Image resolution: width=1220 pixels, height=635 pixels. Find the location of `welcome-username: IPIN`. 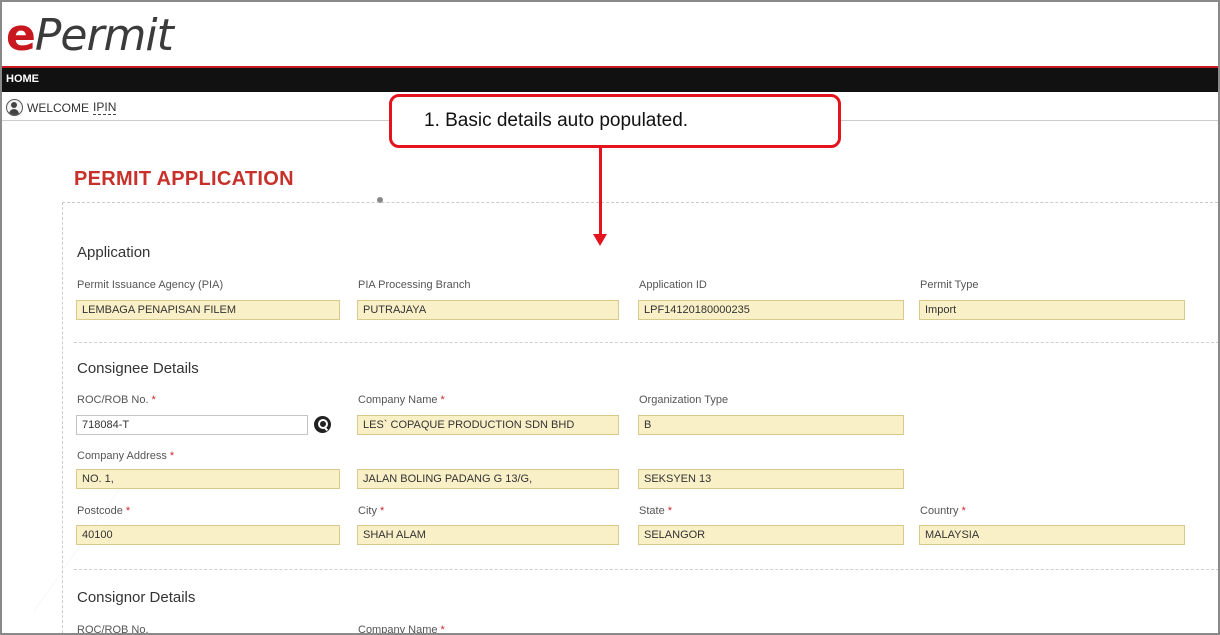

welcome-username: IPIN is located at coordinates (105, 107).